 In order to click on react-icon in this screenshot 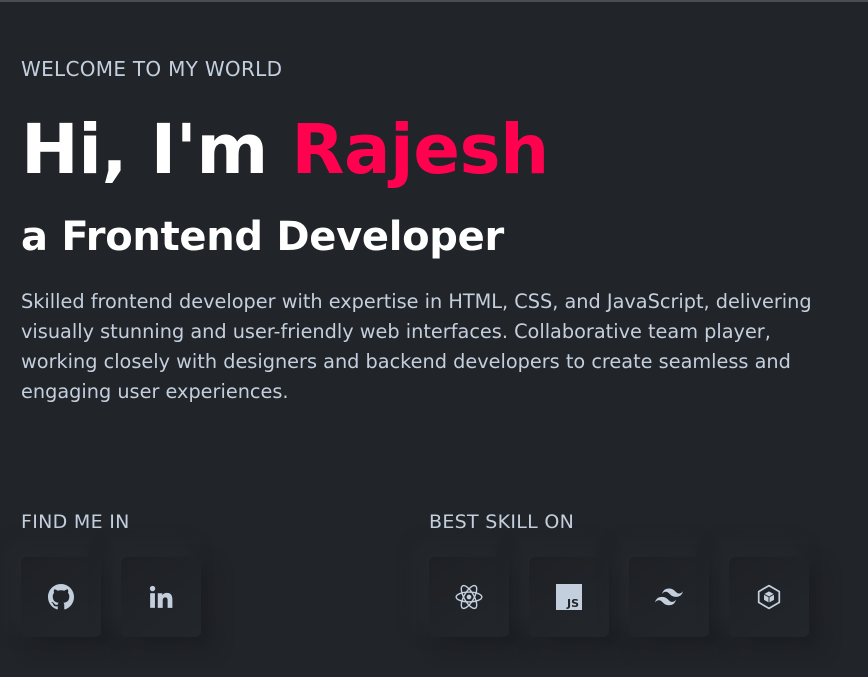, I will do `click(469, 597)`.